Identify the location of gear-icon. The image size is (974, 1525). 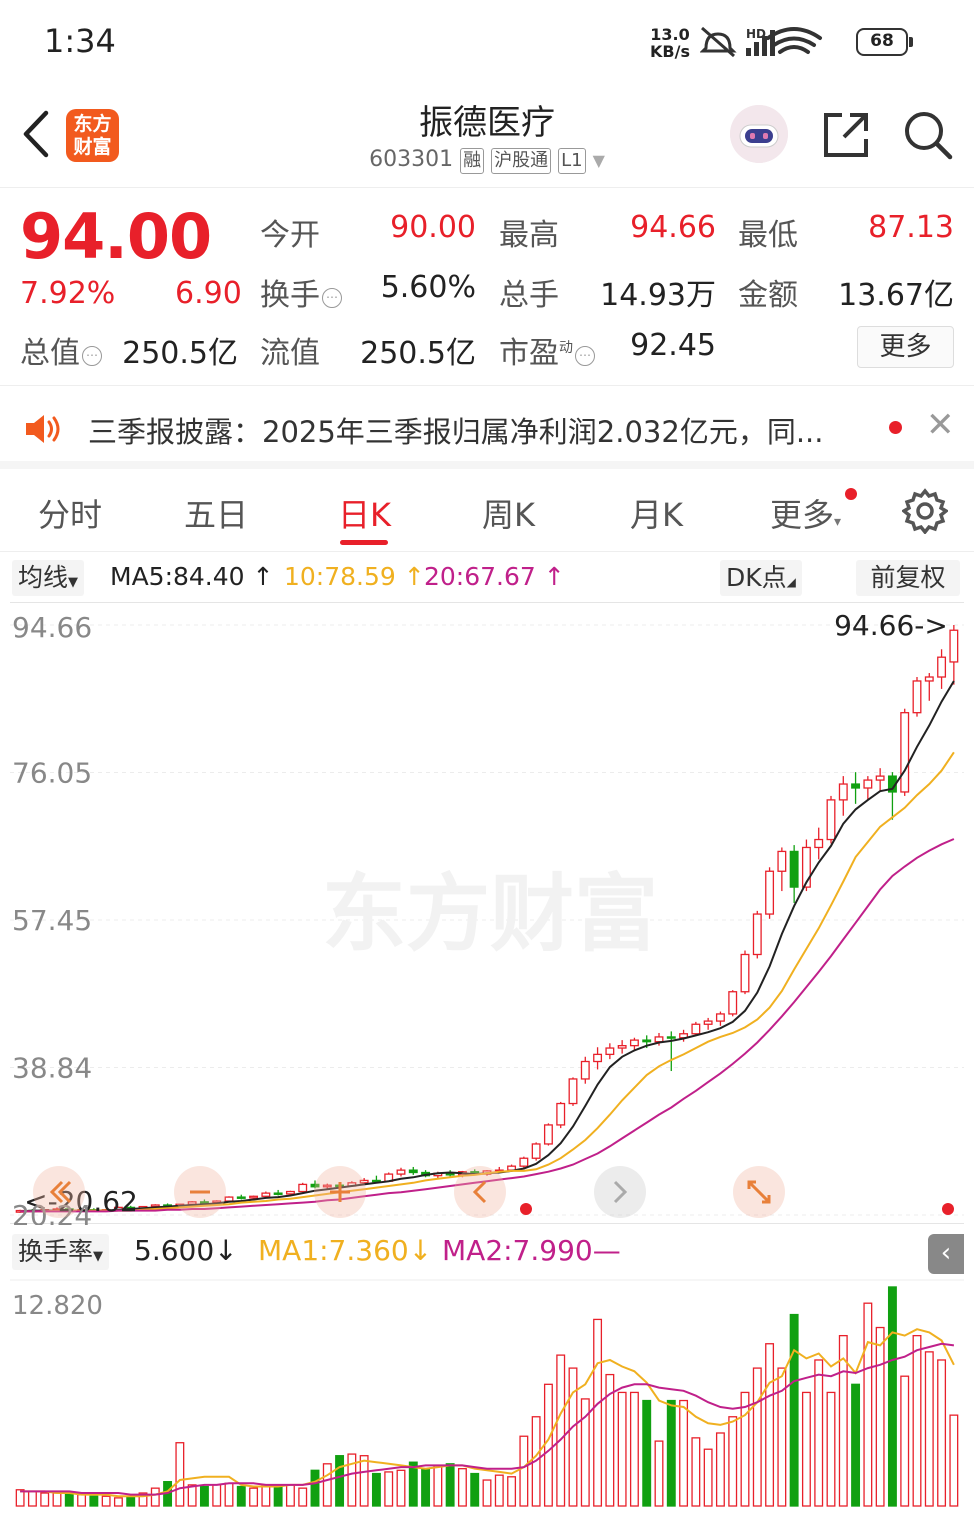
(925, 511).